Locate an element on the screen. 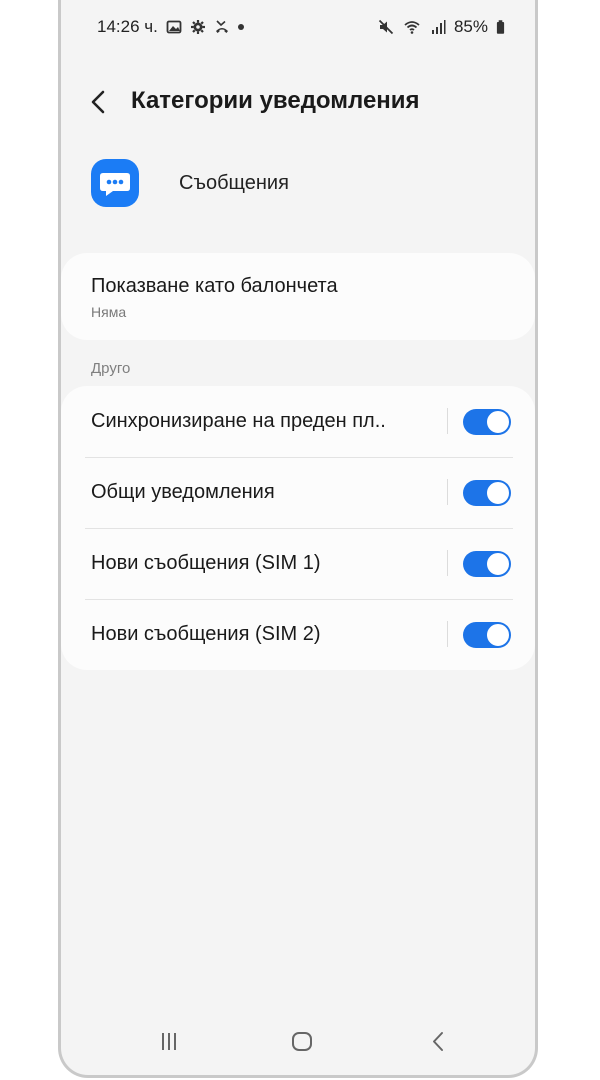 The width and height of the screenshot is (600, 1080). home-icon is located at coordinates (302, 1042).